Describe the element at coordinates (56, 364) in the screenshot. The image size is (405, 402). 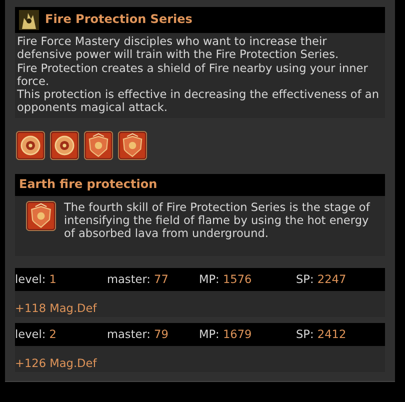
I see `bonus-text: +126 Mag.Def` at that location.